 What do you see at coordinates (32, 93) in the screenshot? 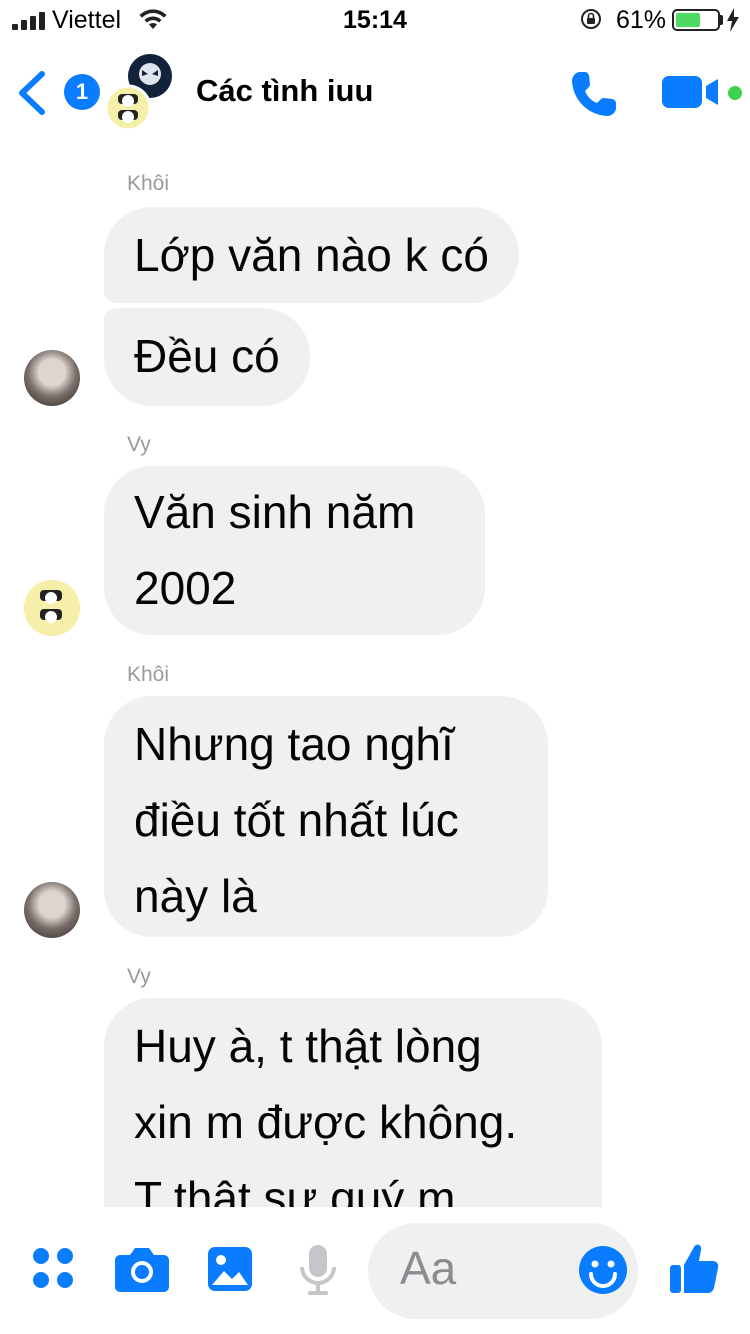
I see `back-chevron-icon` at bounding box center [32, 93].